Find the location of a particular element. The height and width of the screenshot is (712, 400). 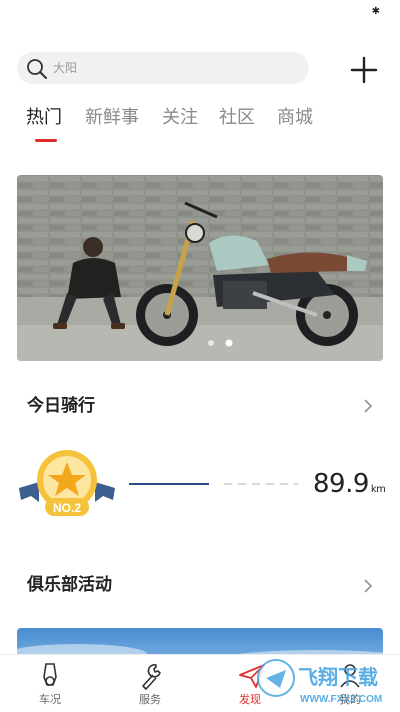

tab-hot: 热门 is located at coordinates (44, 118).